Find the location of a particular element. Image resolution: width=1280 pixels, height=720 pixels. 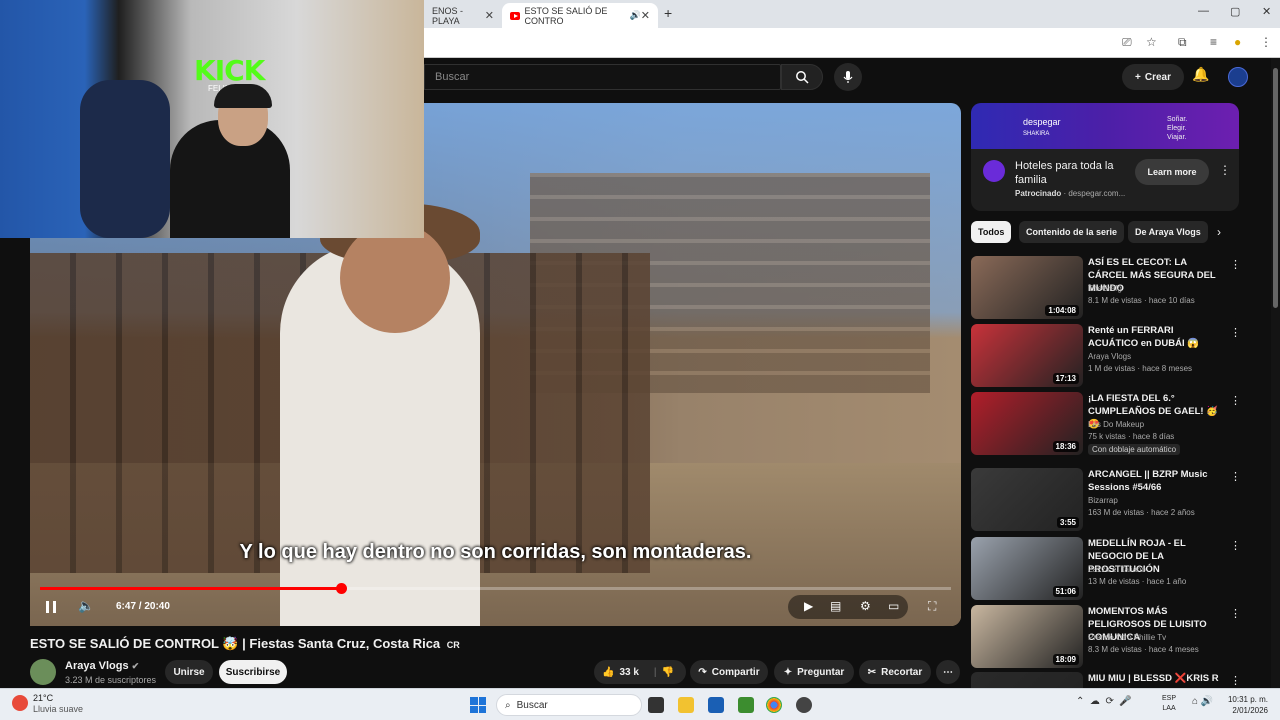

search-button is located at coordinates (802, 77).